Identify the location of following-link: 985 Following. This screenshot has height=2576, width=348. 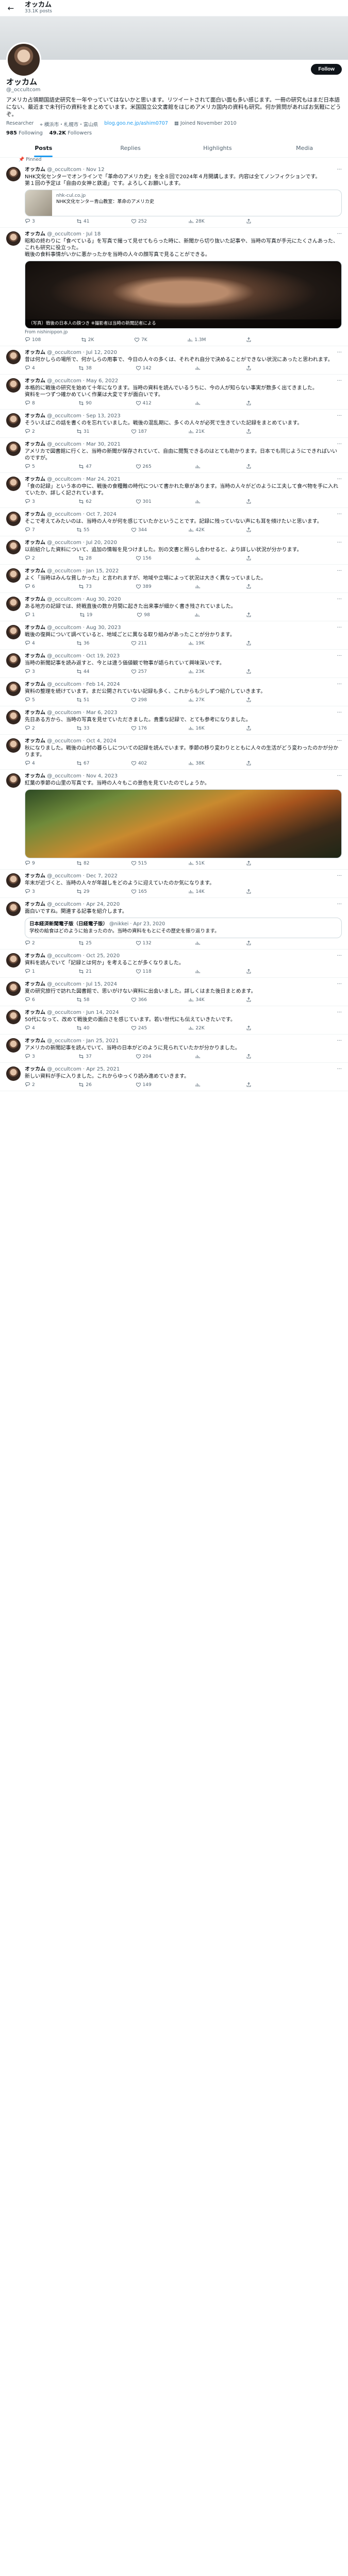
(24, 133).